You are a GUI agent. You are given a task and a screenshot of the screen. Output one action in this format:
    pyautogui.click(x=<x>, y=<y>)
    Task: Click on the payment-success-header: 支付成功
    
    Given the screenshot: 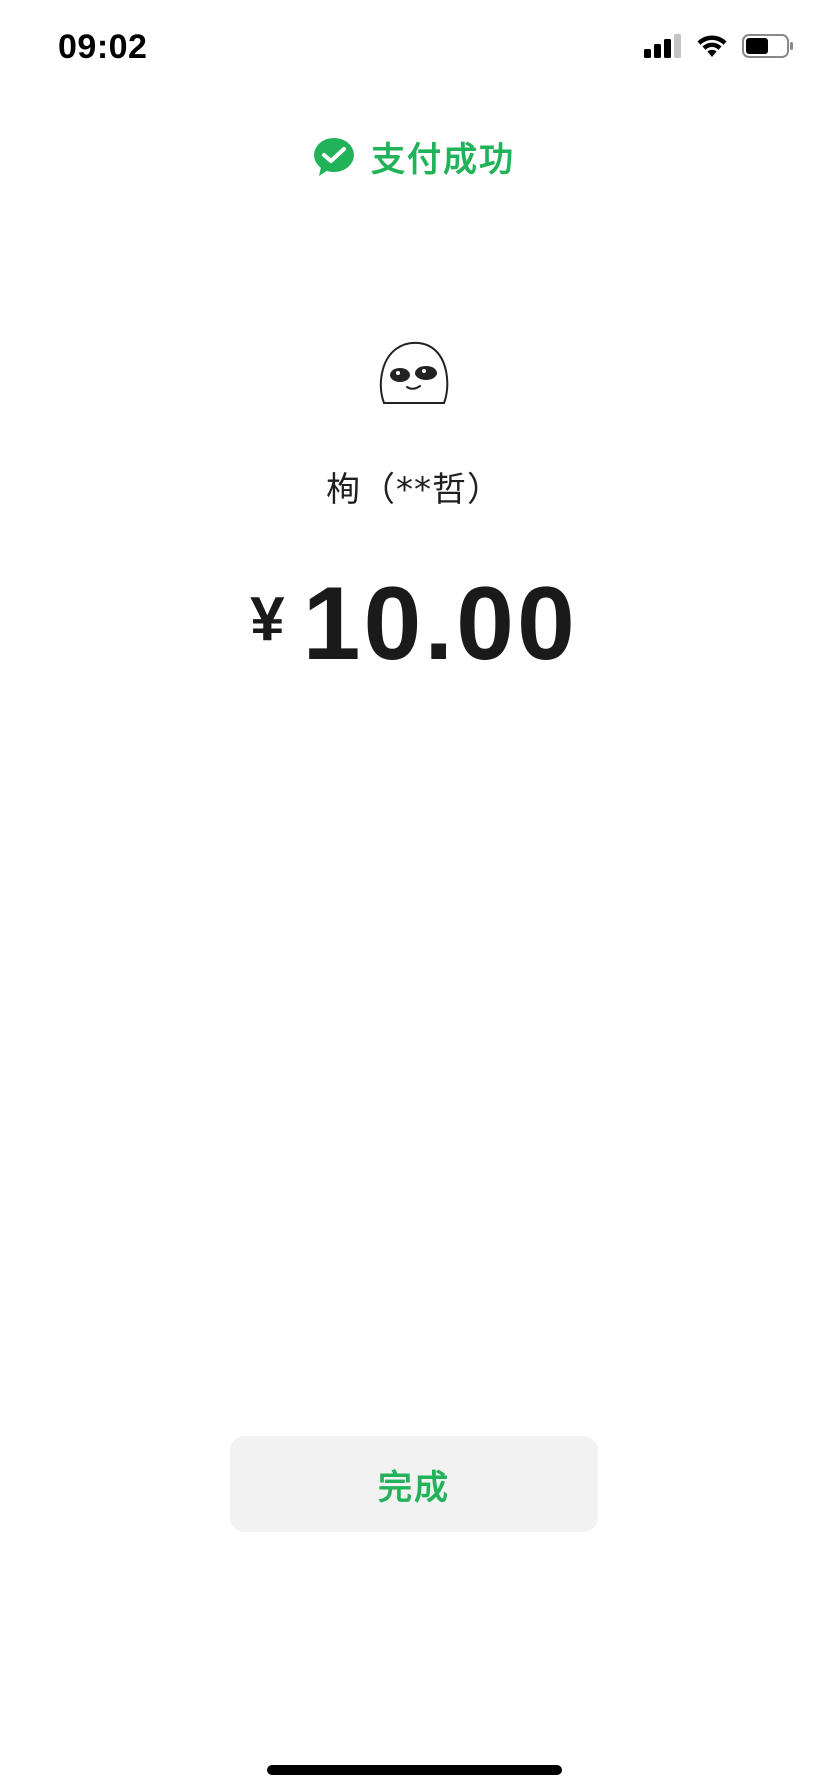 What is the action you would take?
    pyautogui.click(x=414, y=156)
    